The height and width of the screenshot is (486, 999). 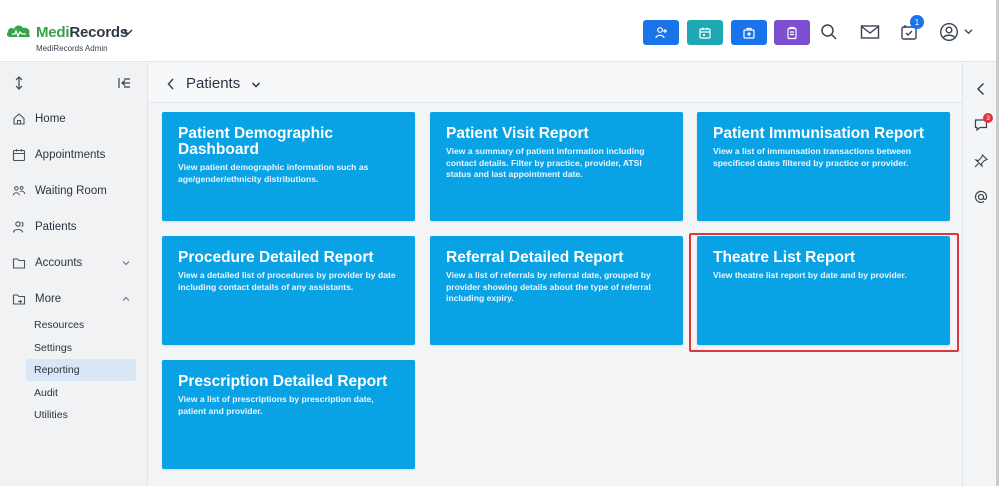 I want to click on sidebar-subitem-utilities: Utilities, so click(x=81, y=415).